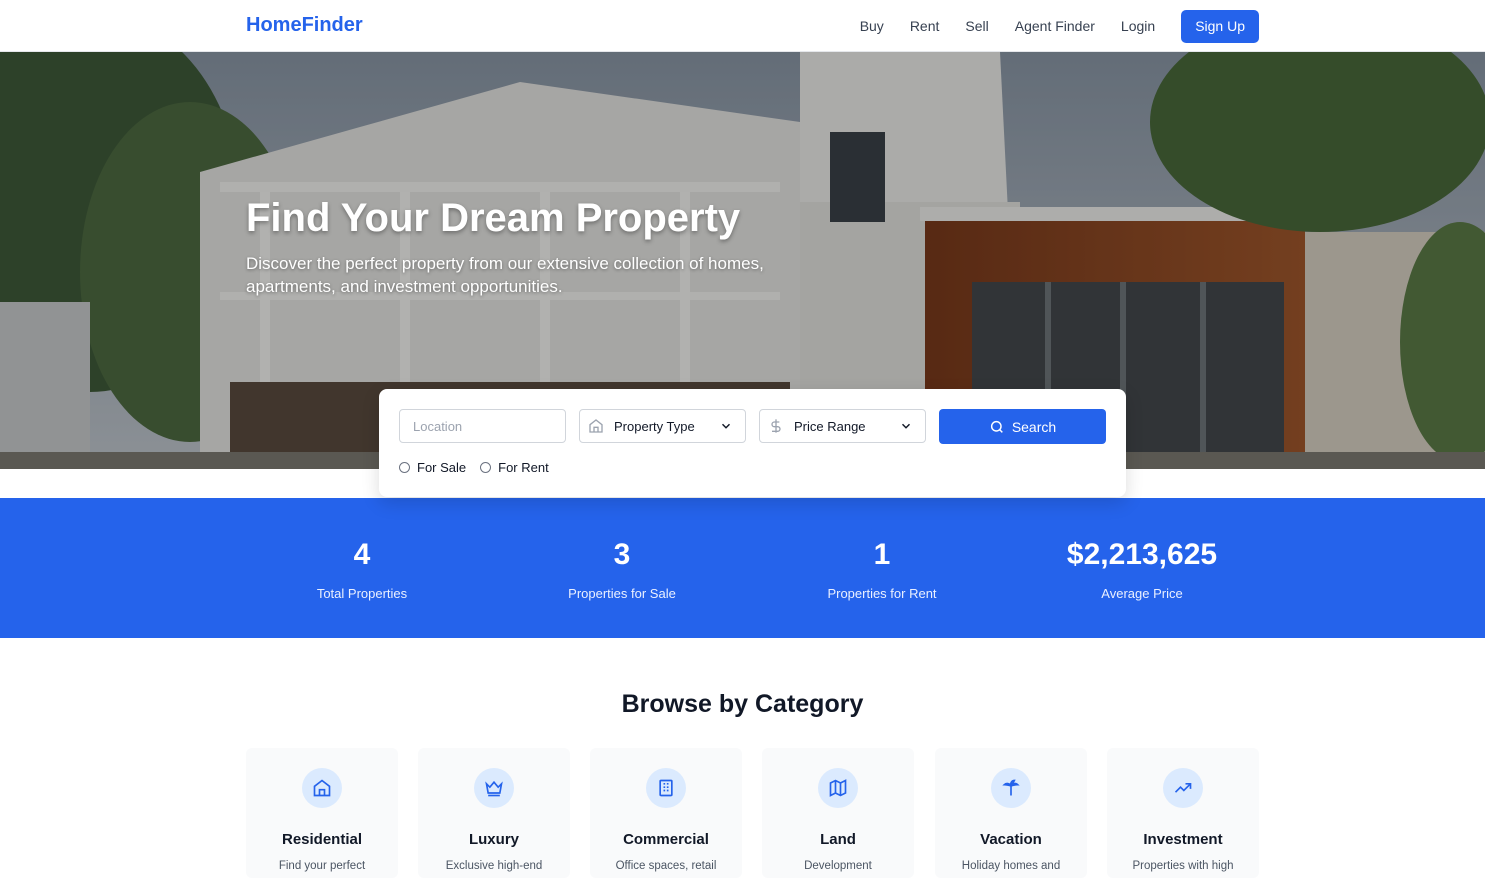  Describe the element at coordinates (1183, 839) in the screenshot. I see `category-name: Investment` at that location.